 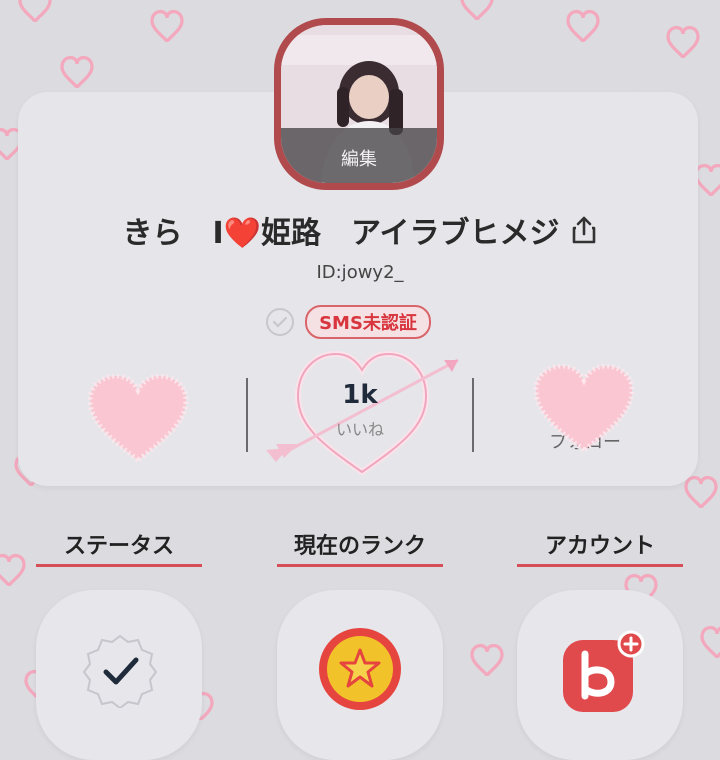 What do you see at coordinates (360, 544) in the screenshot?
I see `tab-current-rank: 現在のランク` at bounding box center [360, 544].